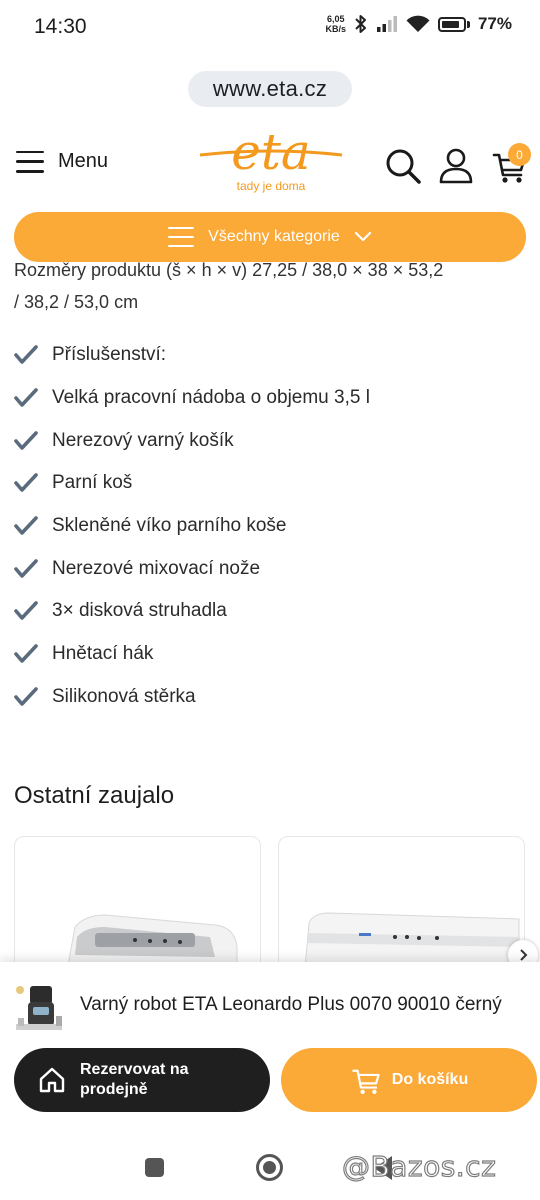  I want to click on watermark: @Bazos.cz, so click(419, 1166).